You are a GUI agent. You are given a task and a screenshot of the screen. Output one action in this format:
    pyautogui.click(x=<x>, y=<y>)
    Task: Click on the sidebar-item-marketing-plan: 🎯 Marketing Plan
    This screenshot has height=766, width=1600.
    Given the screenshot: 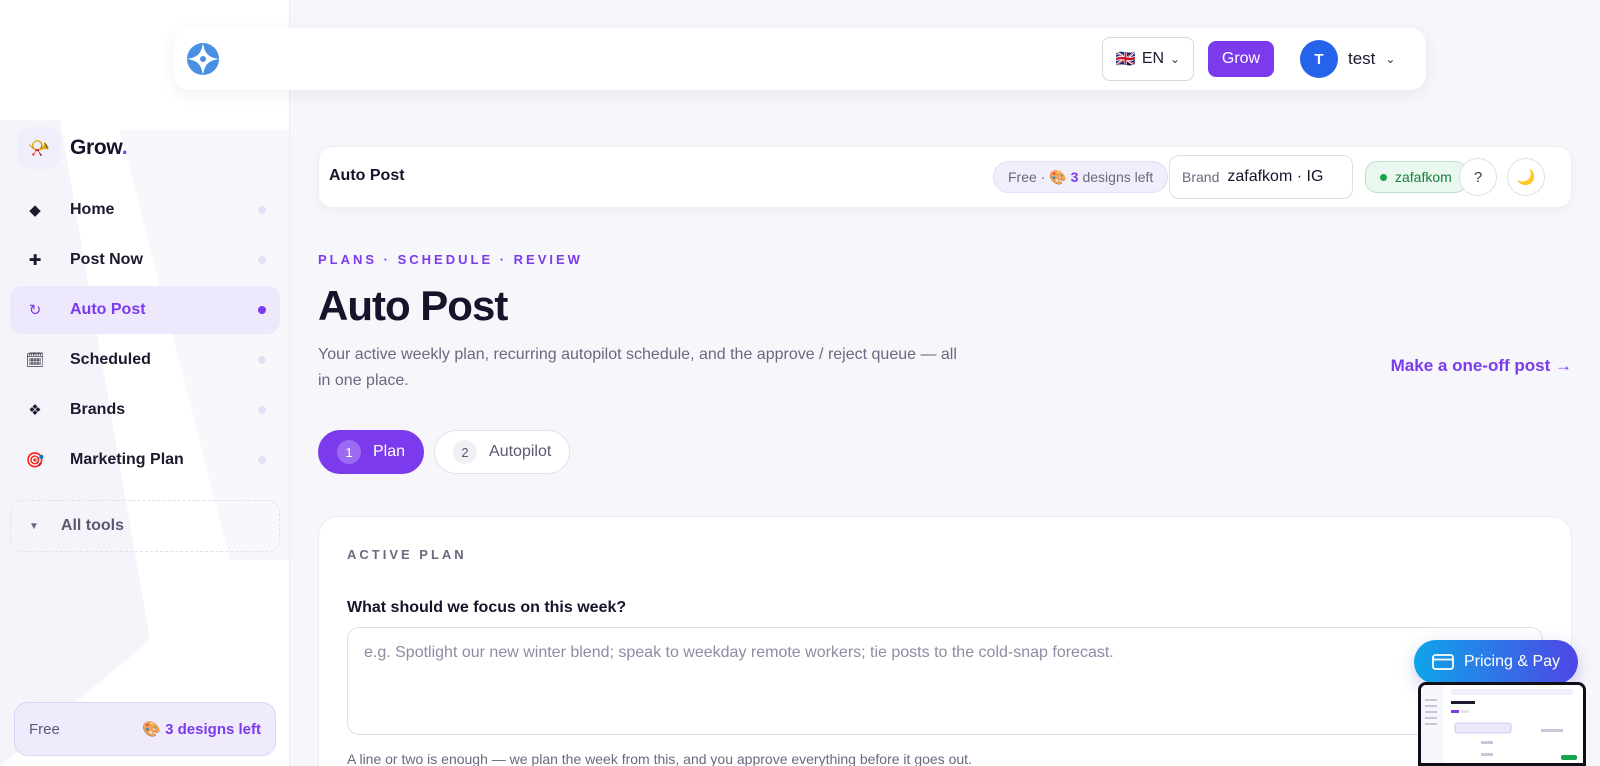 What is the action you would take?
    pyautogui.click(x=145, y=460)
    